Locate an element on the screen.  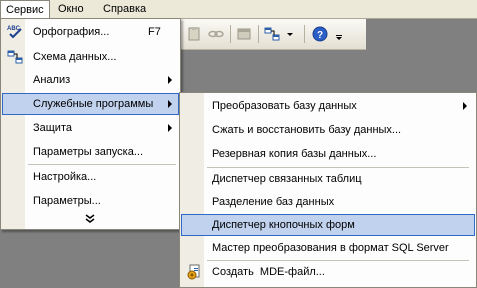
menu-item-label: Диспетчер связанных таблиц is located at coordinates (287, 179).